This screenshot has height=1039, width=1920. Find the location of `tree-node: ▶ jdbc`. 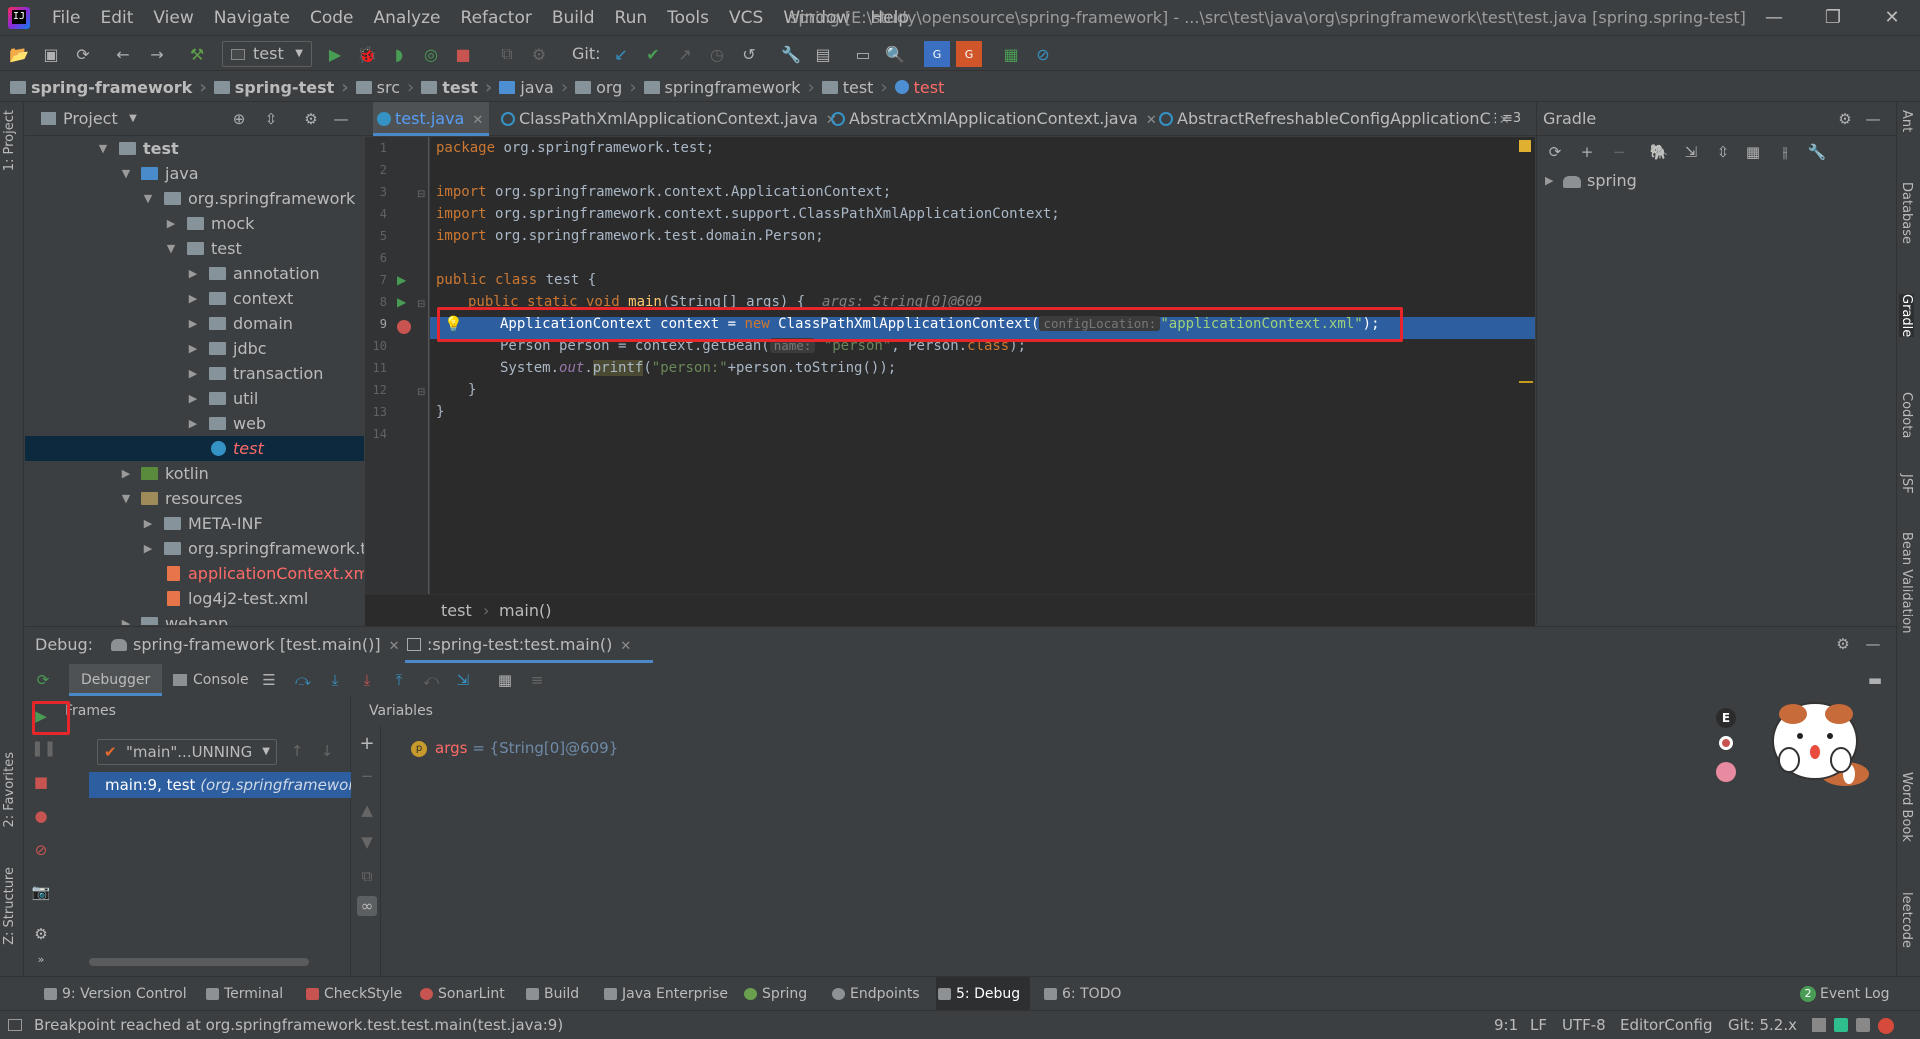

tree-node: ▶ jdbc is located at coordinates (194, 348).